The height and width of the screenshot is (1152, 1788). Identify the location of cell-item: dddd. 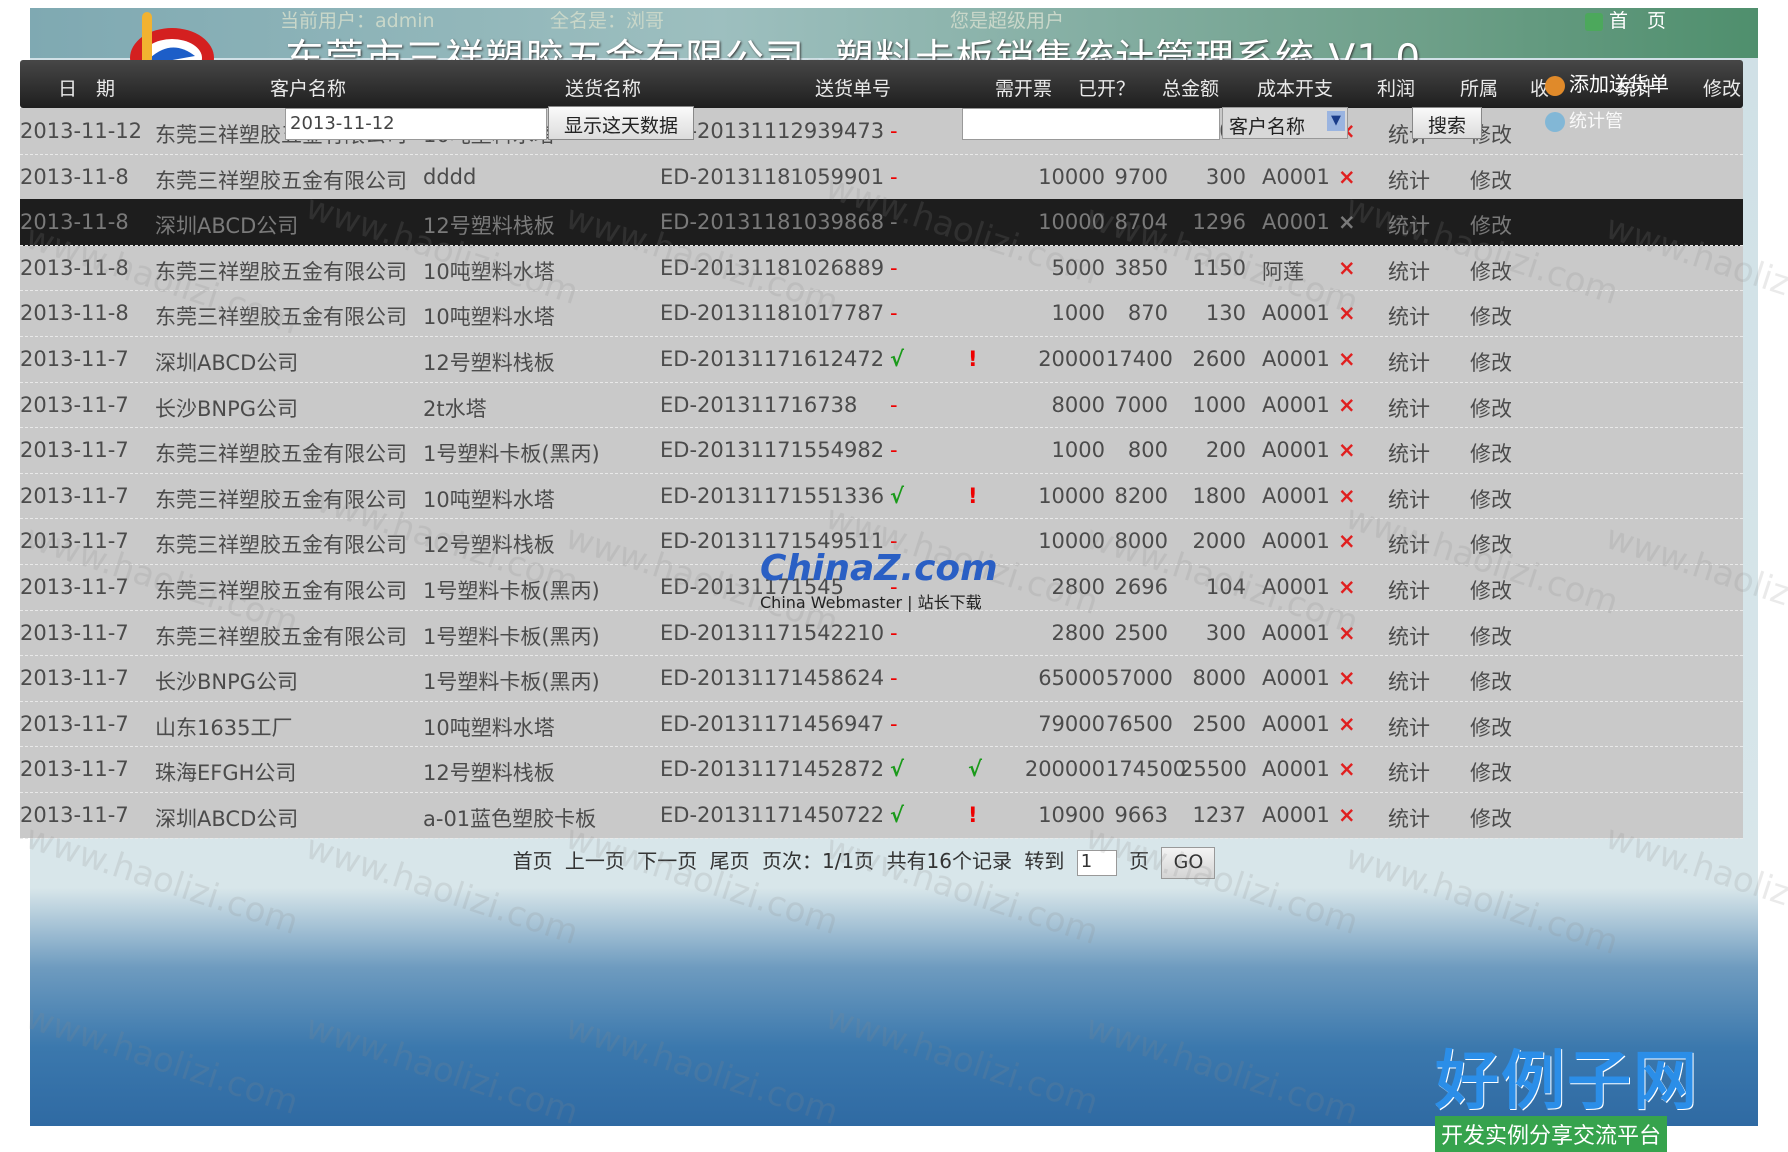
(450, 176).